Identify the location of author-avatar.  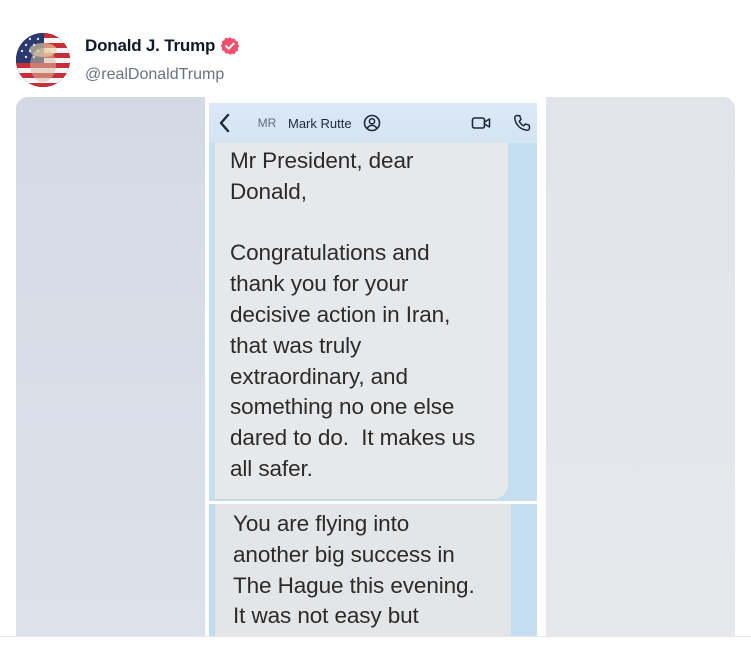
(43, 60).